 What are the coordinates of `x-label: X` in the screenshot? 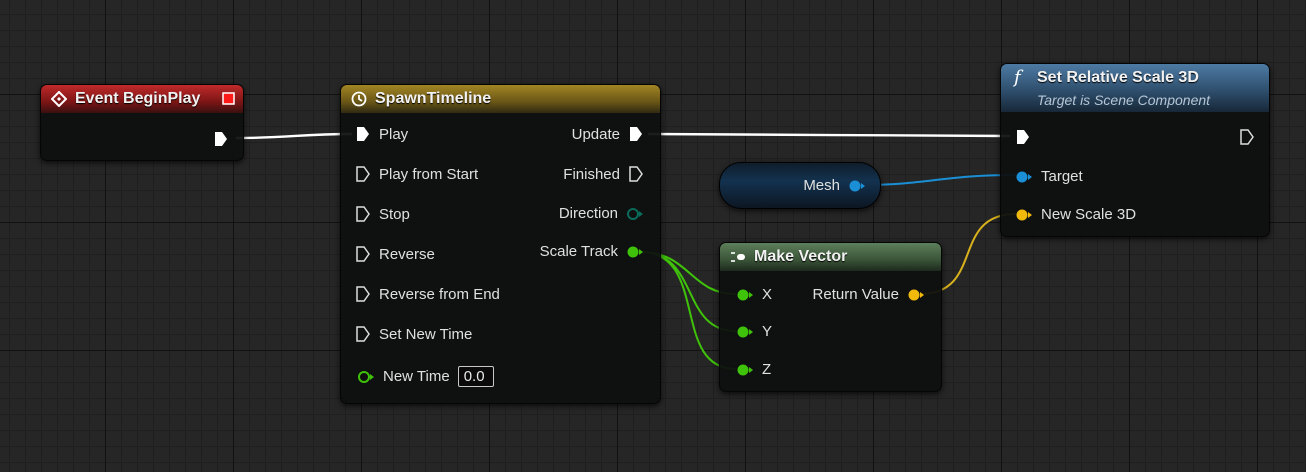 It's located at (767, 294).